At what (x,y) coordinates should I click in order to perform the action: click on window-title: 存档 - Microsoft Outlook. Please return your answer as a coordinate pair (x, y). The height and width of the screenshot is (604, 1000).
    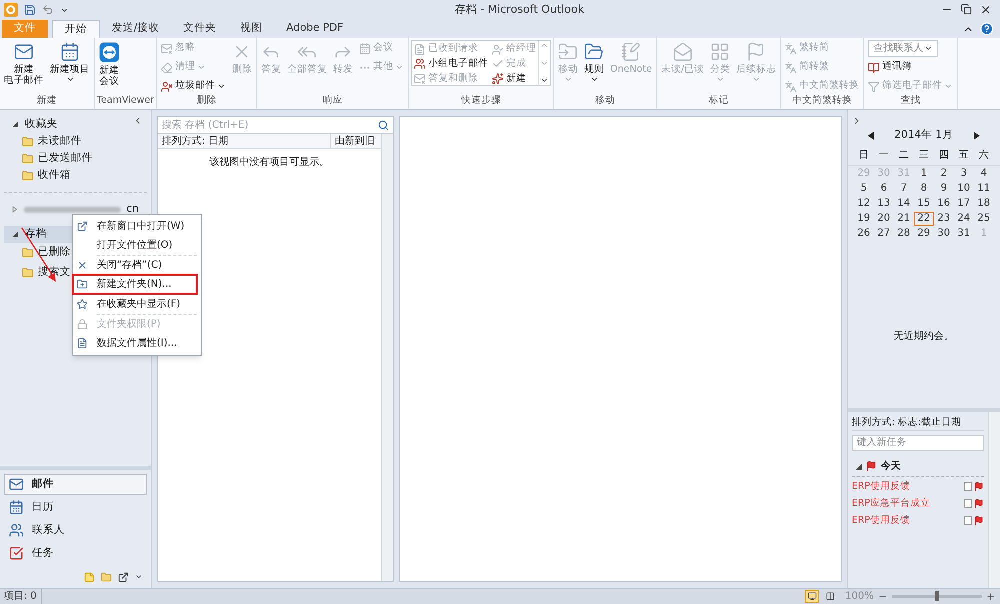
    Looking at the image, I should click on (519, 10).